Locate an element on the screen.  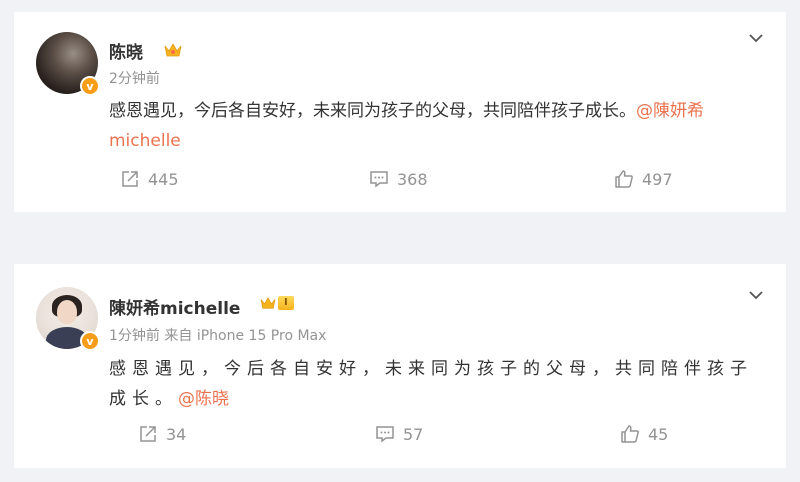
repost-button: 445 is located at coordinates (149, 179).